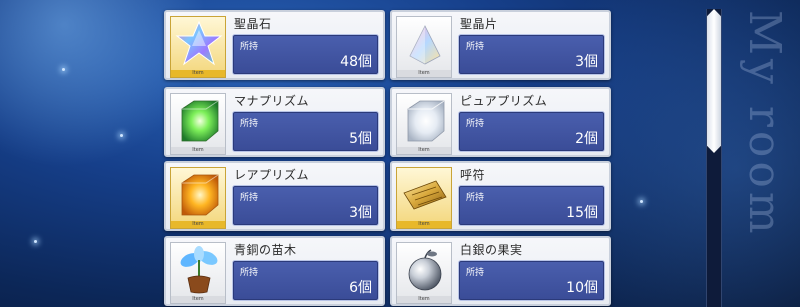  I want to click on item-name: 聖晶片, so click(479, 24).